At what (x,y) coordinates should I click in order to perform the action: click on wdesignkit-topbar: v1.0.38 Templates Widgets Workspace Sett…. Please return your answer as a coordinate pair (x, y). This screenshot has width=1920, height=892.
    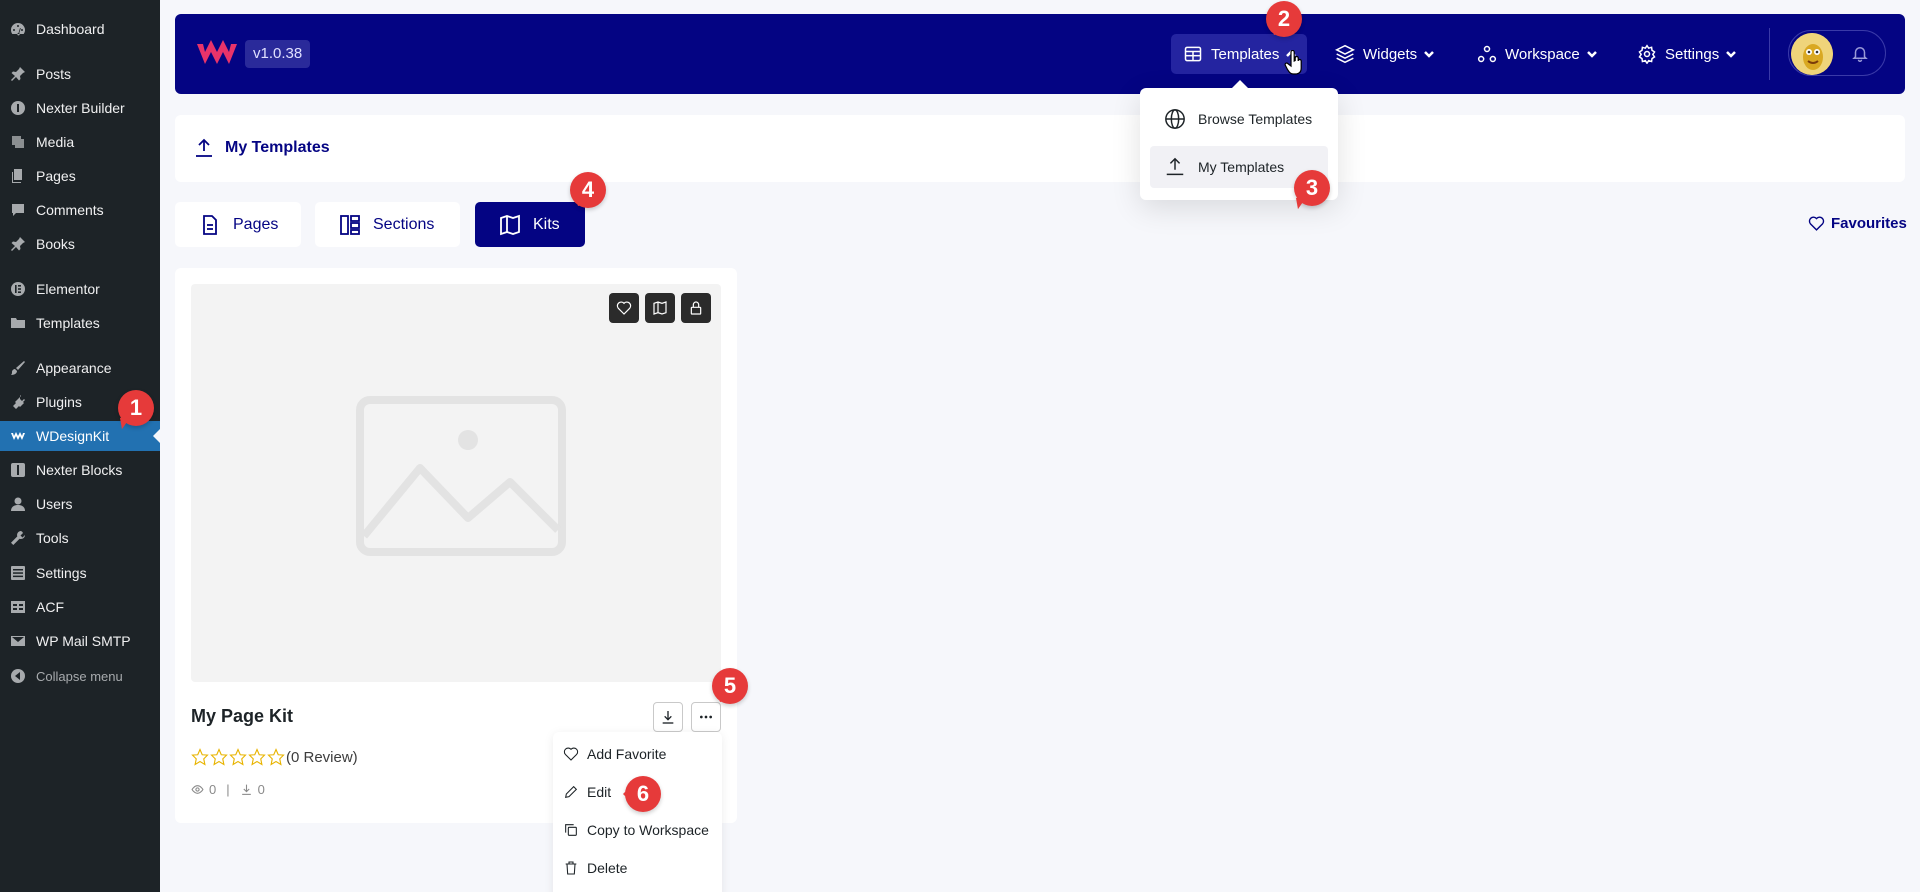
    Looking at the image, I should click on (1040, 54).